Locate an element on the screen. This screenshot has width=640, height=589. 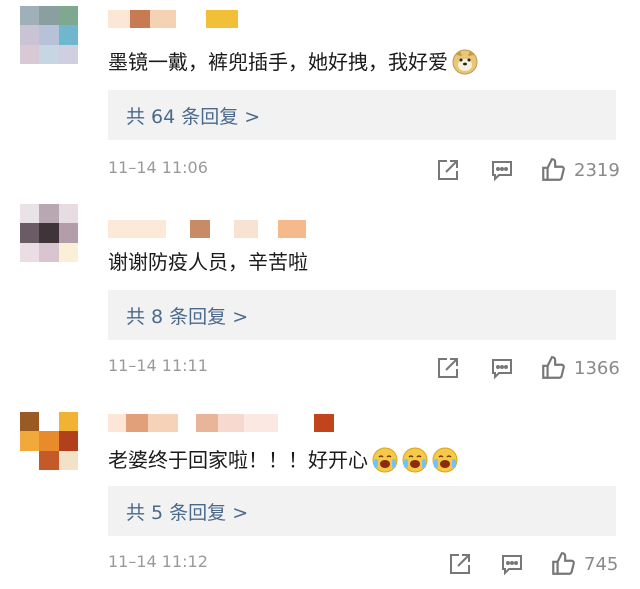
comment-text: 老婆终于回家啦！！！好开心 is located at coordinates (283, 460).